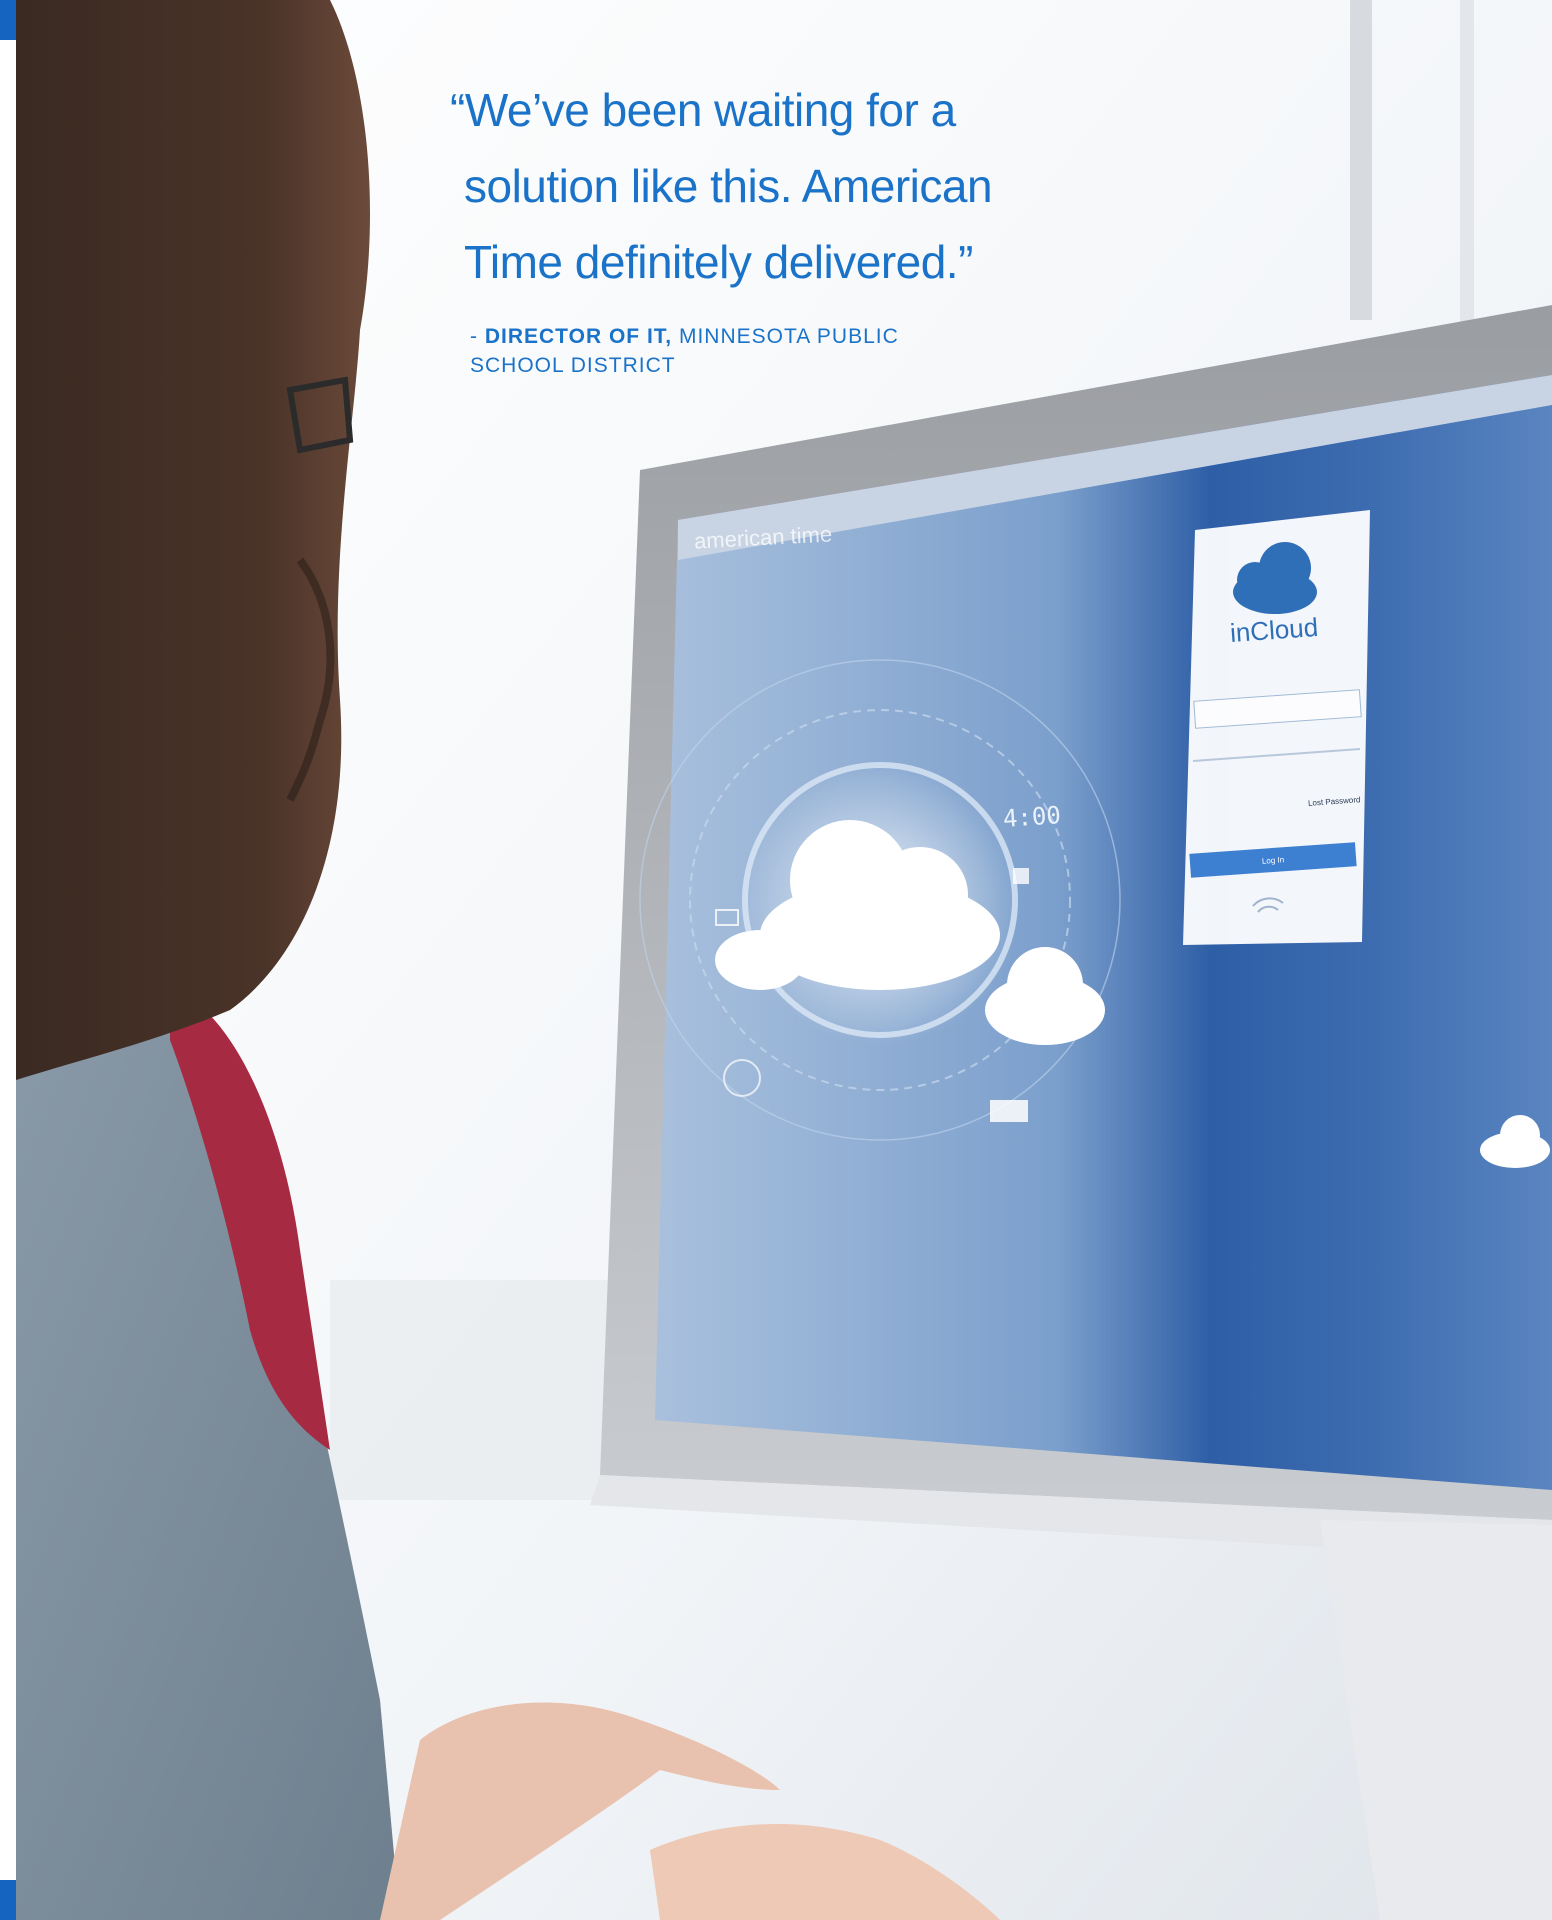  Describe the element at coordinates (718, 262) in the screenshot. I see `quote-line: Time definitely delivered.”` at that location.